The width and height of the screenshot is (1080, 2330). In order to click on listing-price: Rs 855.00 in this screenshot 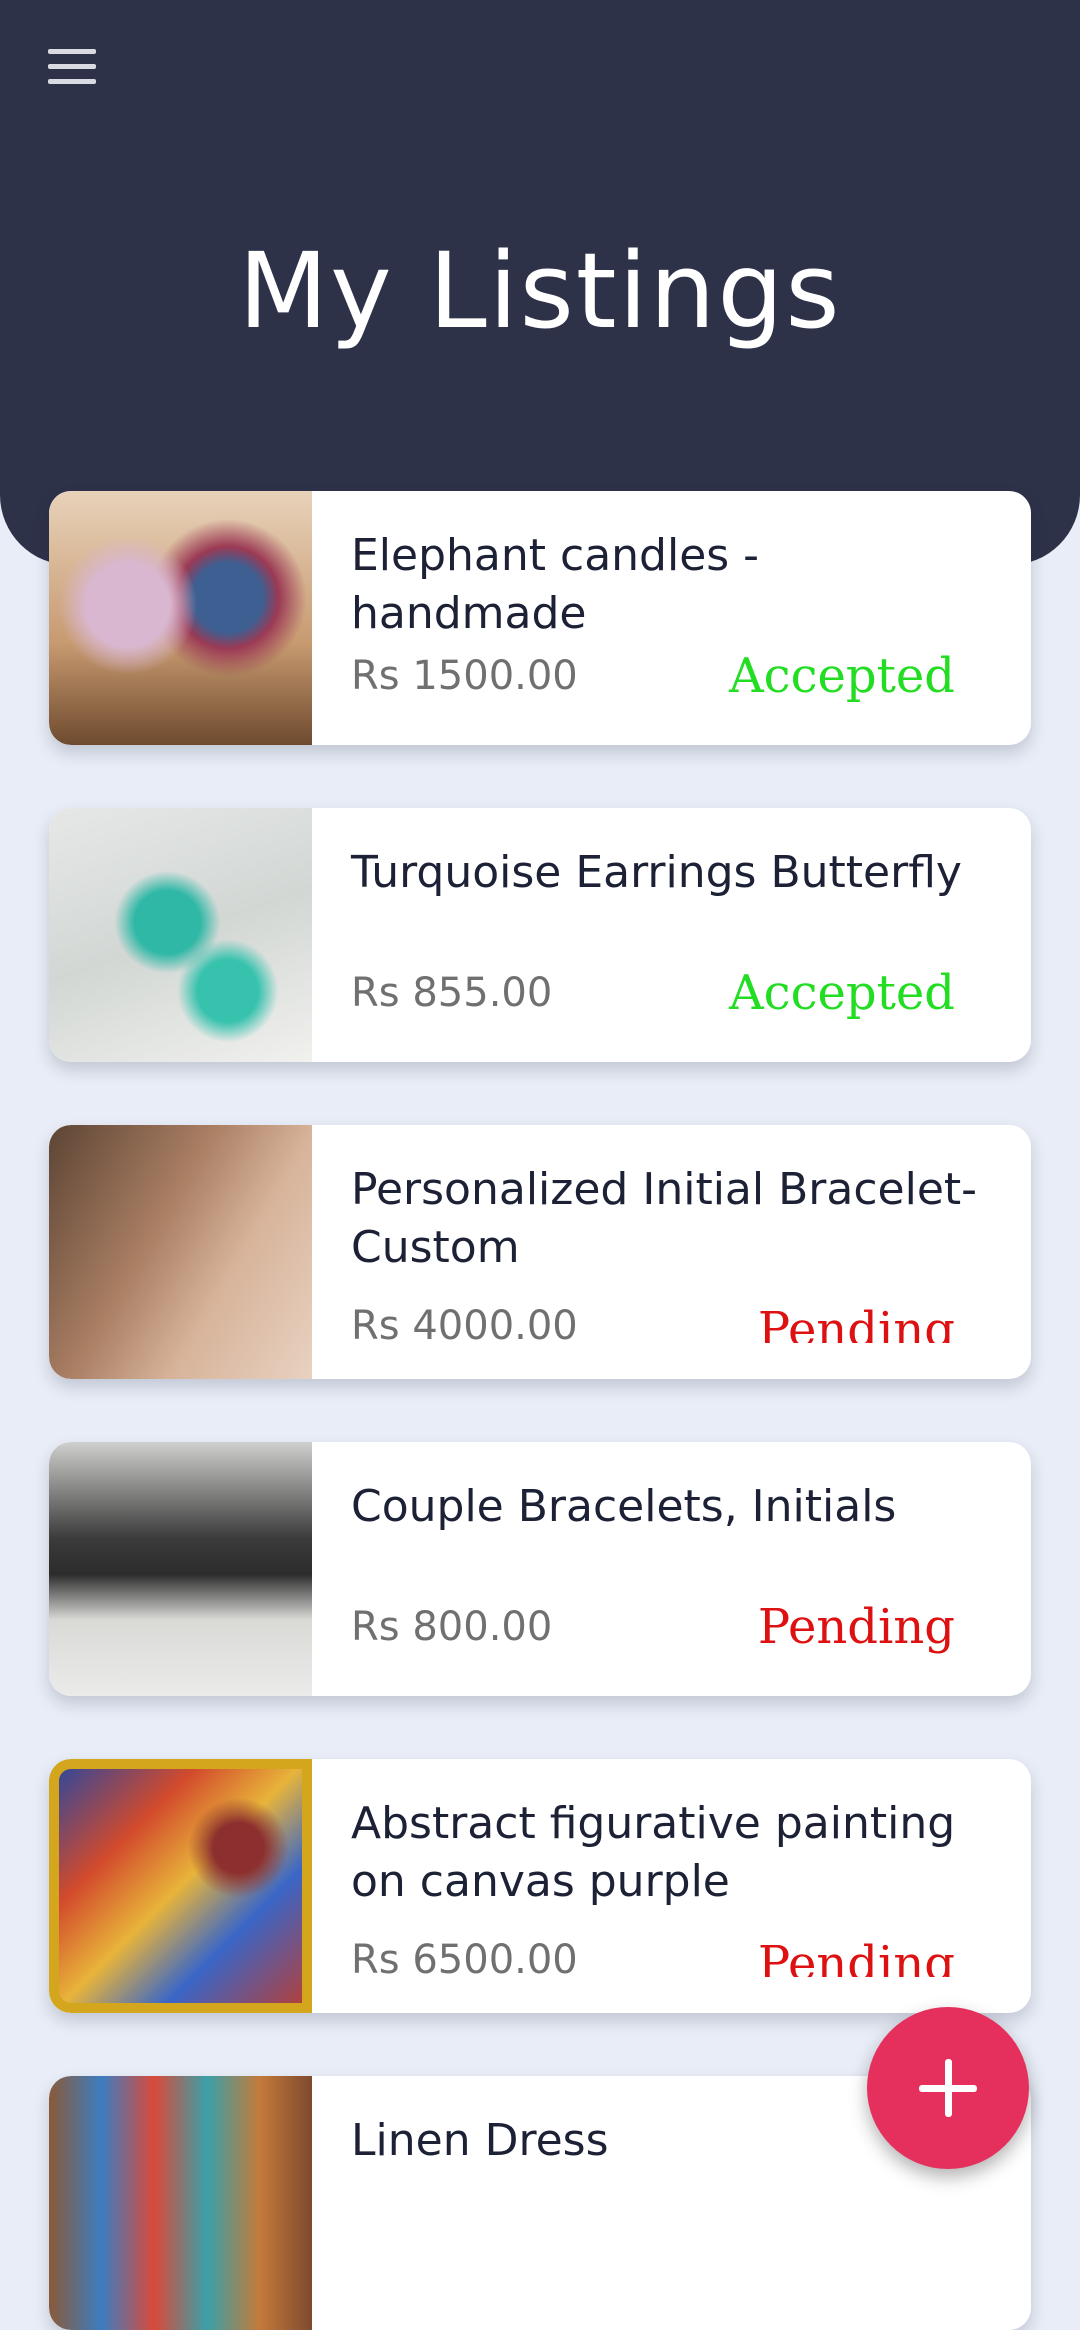, I will do `click(452, 993)`.